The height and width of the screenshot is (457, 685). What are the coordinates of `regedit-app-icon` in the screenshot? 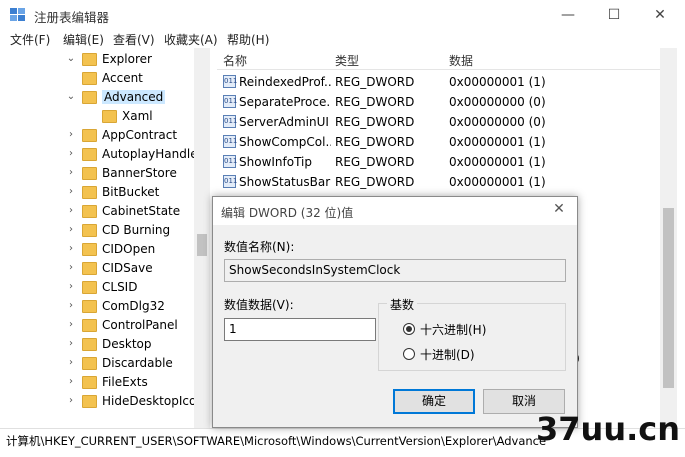 It's located at (17, 14).